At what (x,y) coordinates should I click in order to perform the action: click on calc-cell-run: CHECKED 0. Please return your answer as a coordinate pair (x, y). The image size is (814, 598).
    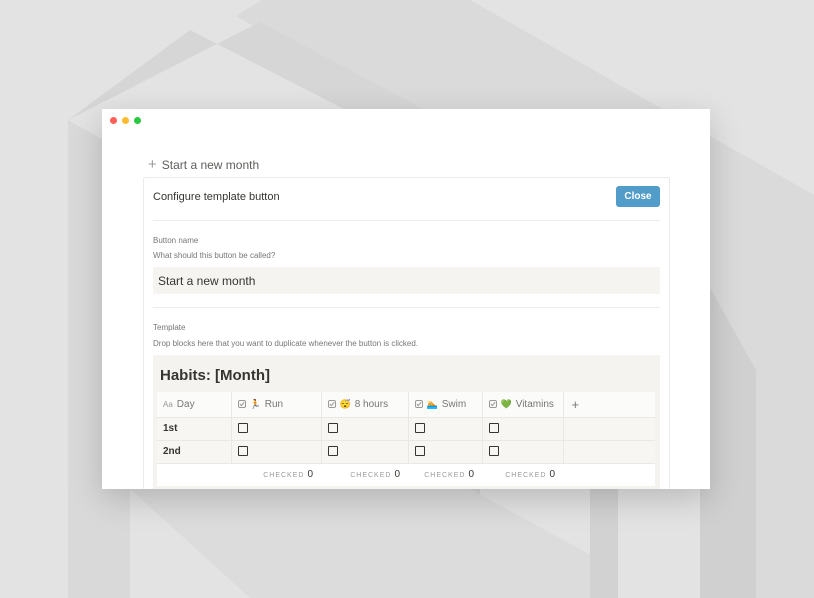
    Looking at the image, I should click on (276, 474).